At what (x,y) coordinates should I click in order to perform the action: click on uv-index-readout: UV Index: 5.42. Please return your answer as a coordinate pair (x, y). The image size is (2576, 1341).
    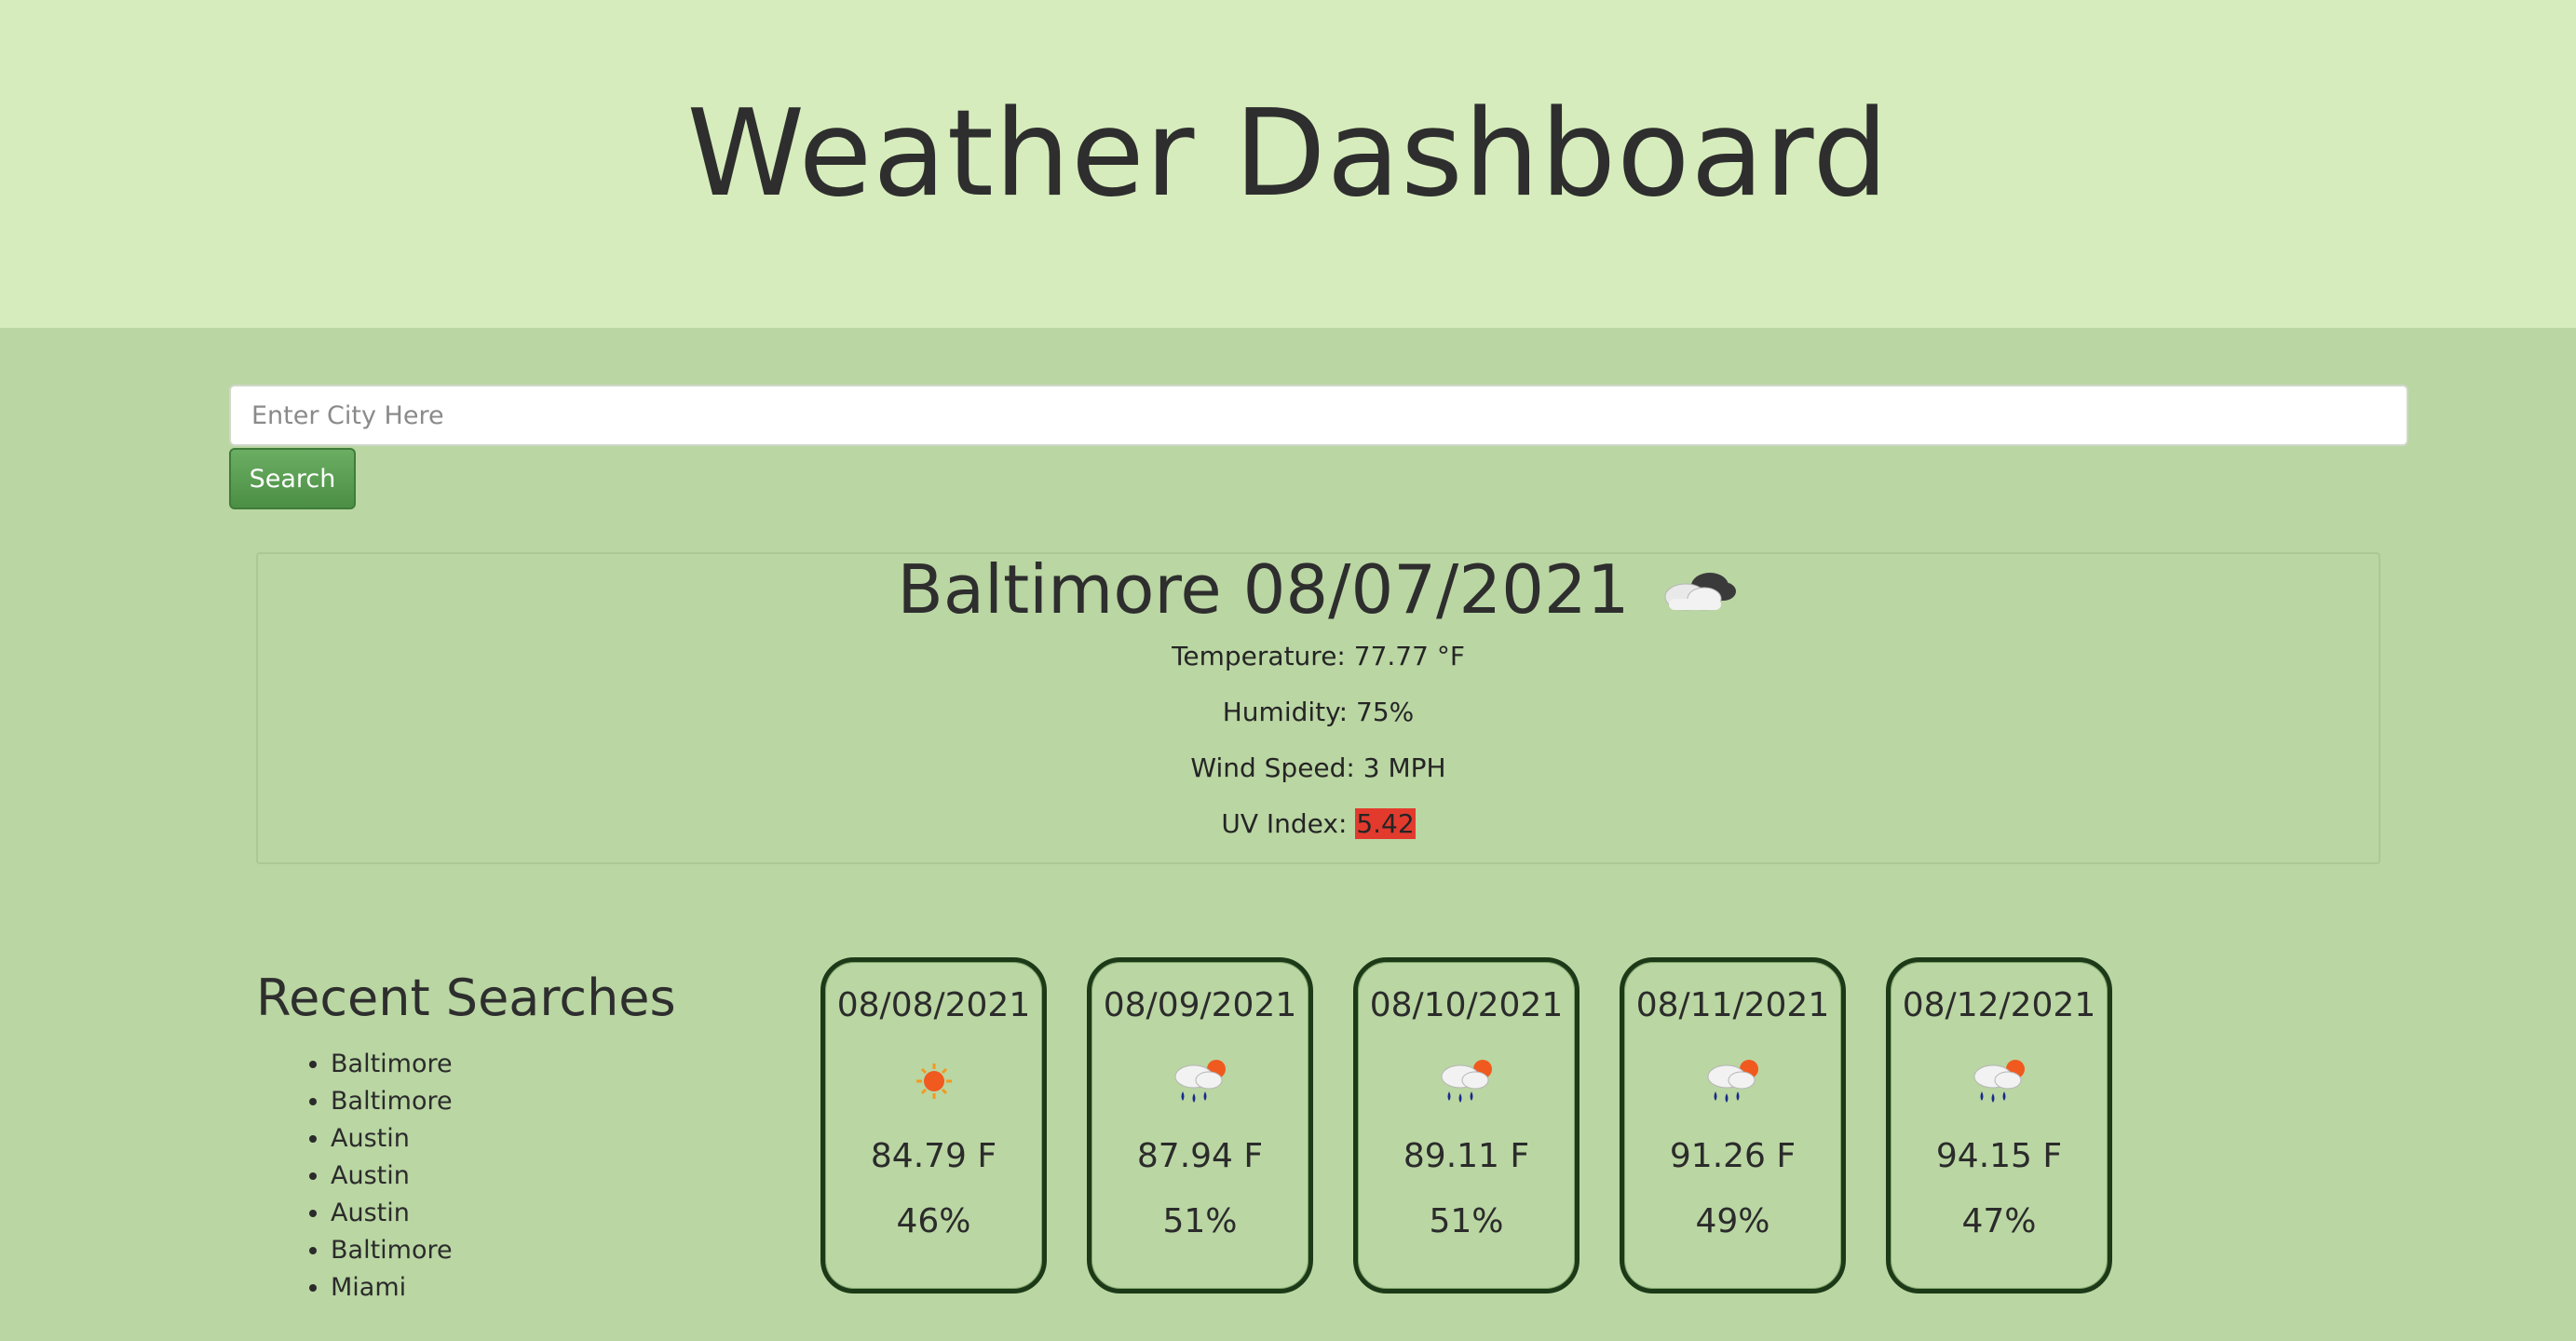
    Looking at the image, I should click on (1318, 824).